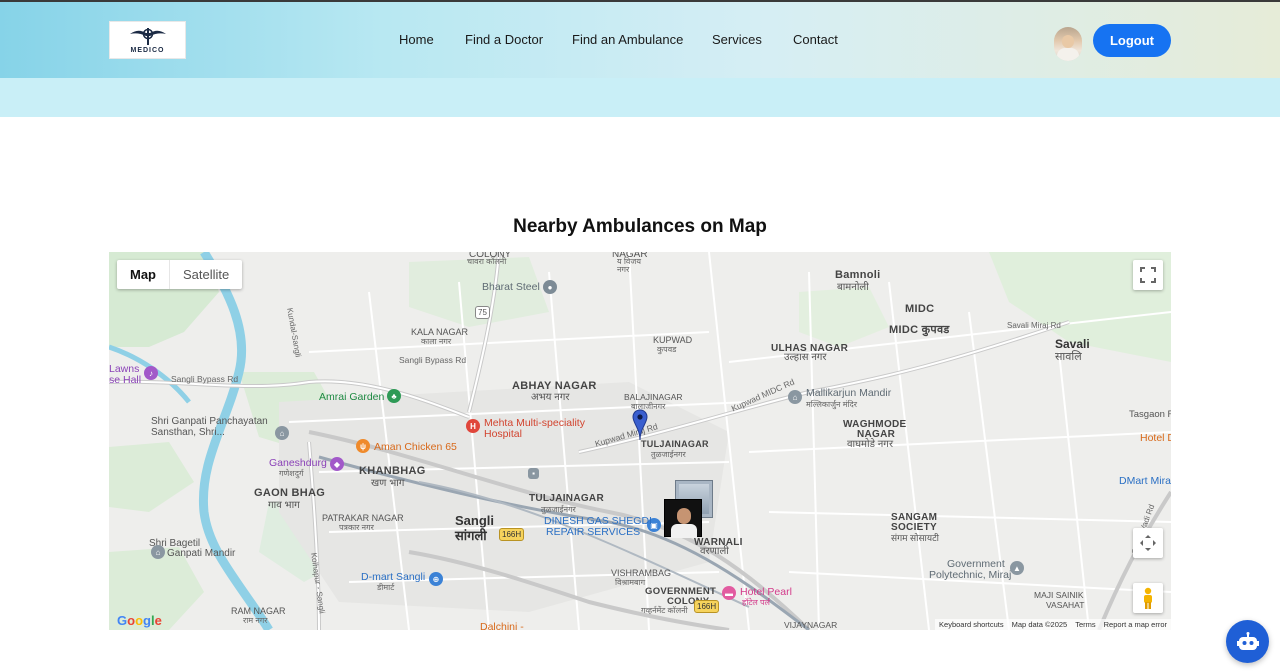  What do you see at coordinates (858, 275) in the screenshot?
I see `map-label: Bamnoli` at bounding box center [858, 275].